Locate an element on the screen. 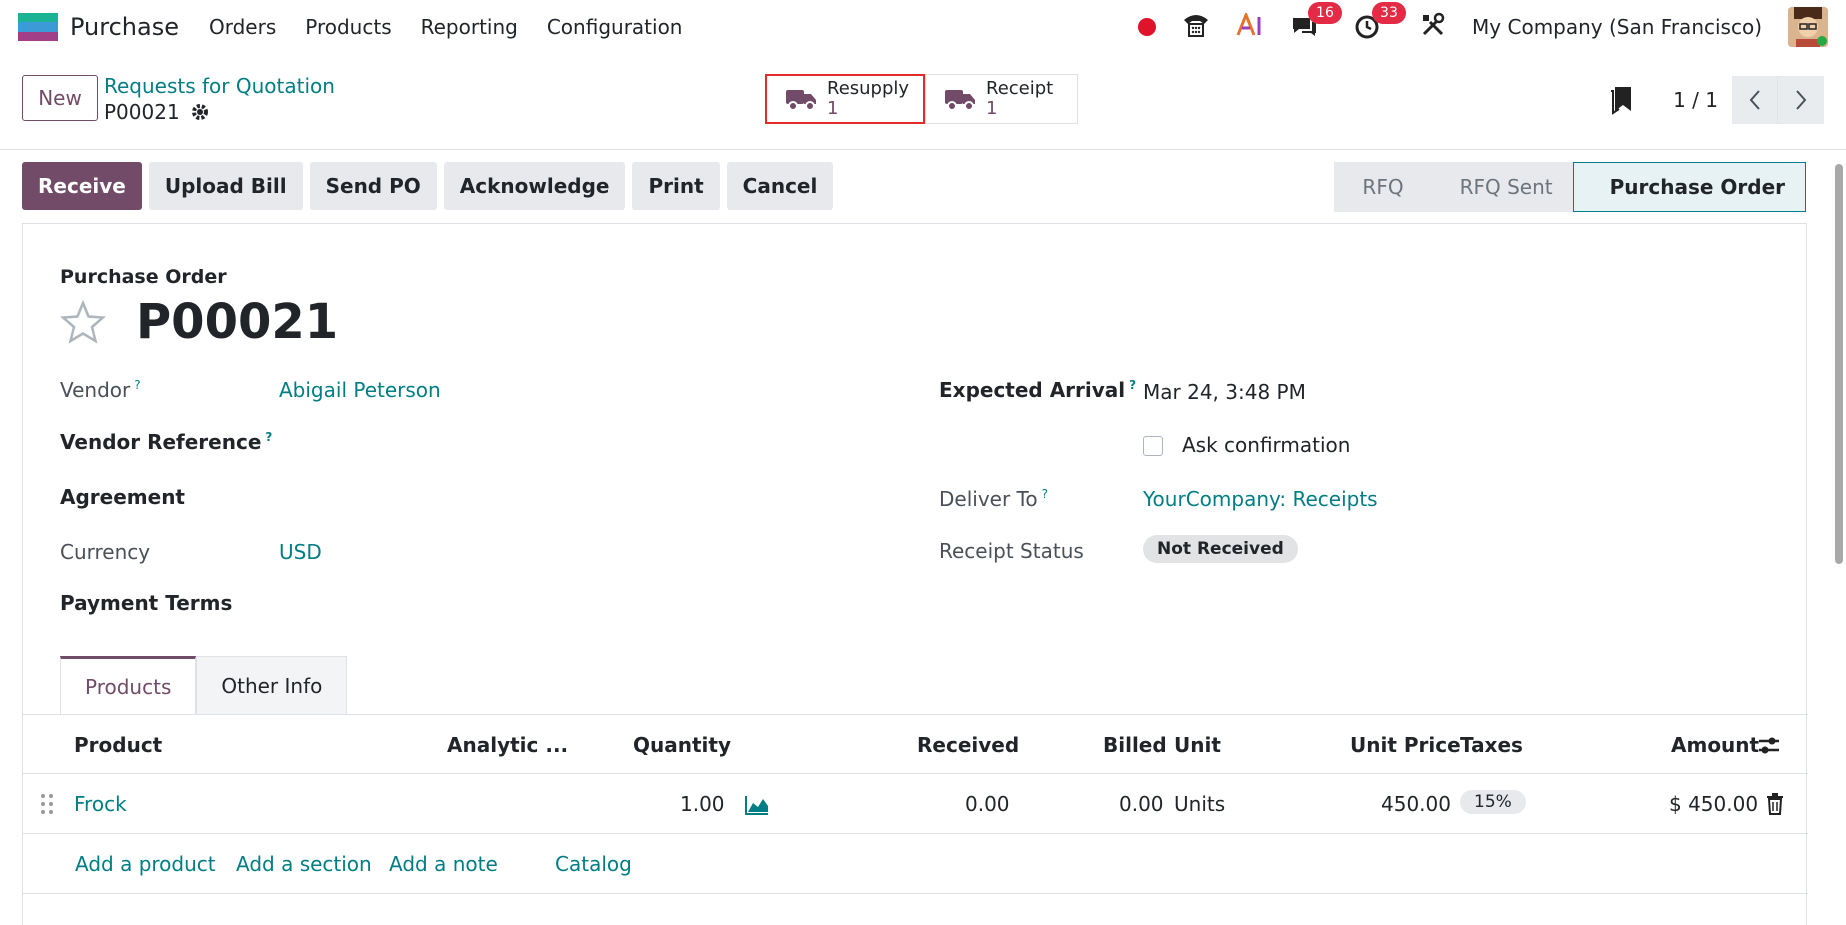 This screenshot has height=925, width=1846. stage-purchase-order: Purchase Order is located at coordinates (1689, 187).